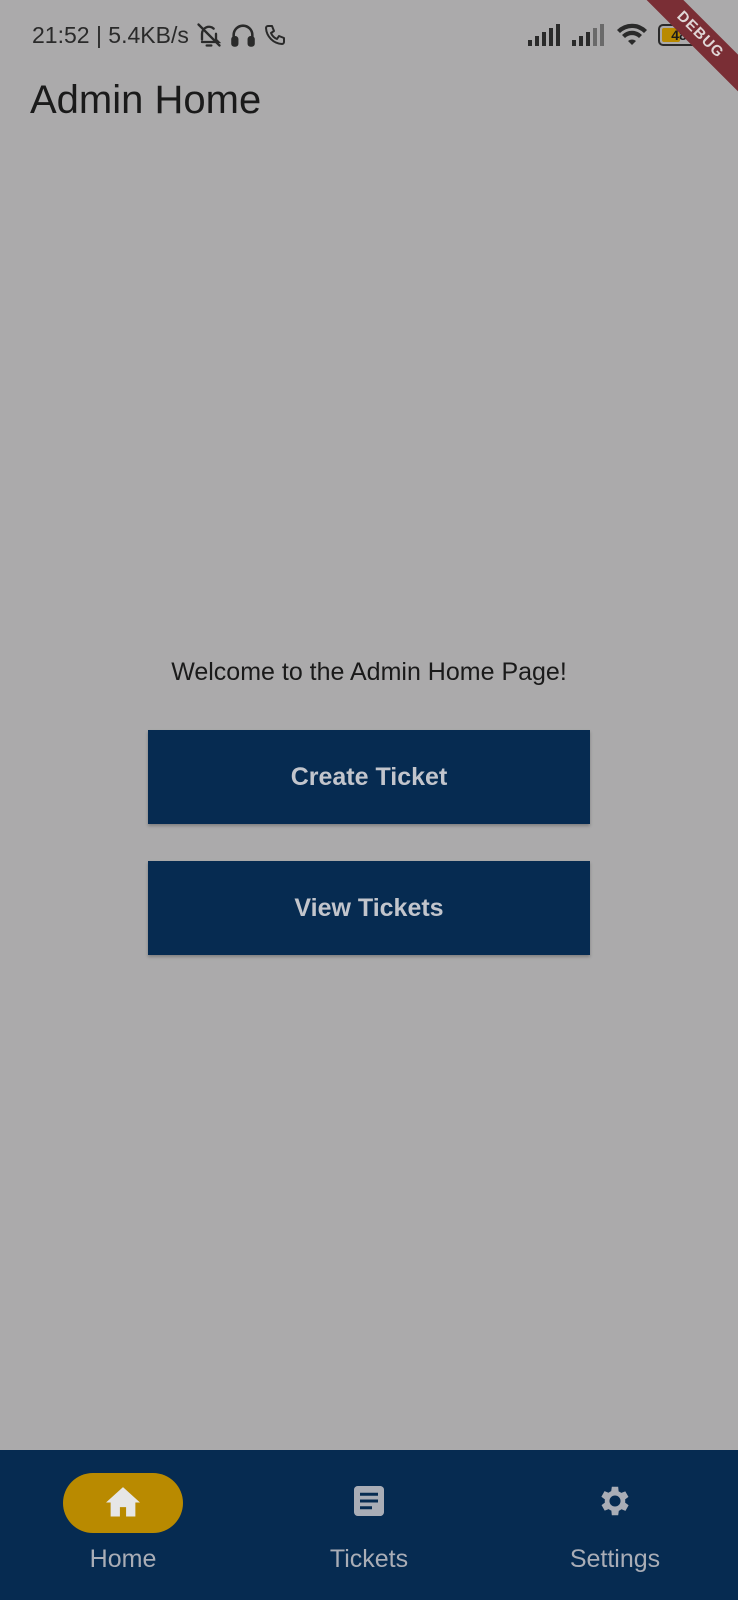 The image size is (738, 1600). What do you see at coordinates (369, 35) in the screenshot?
I see `status-bar: 21:52 | 5.4KB/s 48` at bounding box center [369, 35].